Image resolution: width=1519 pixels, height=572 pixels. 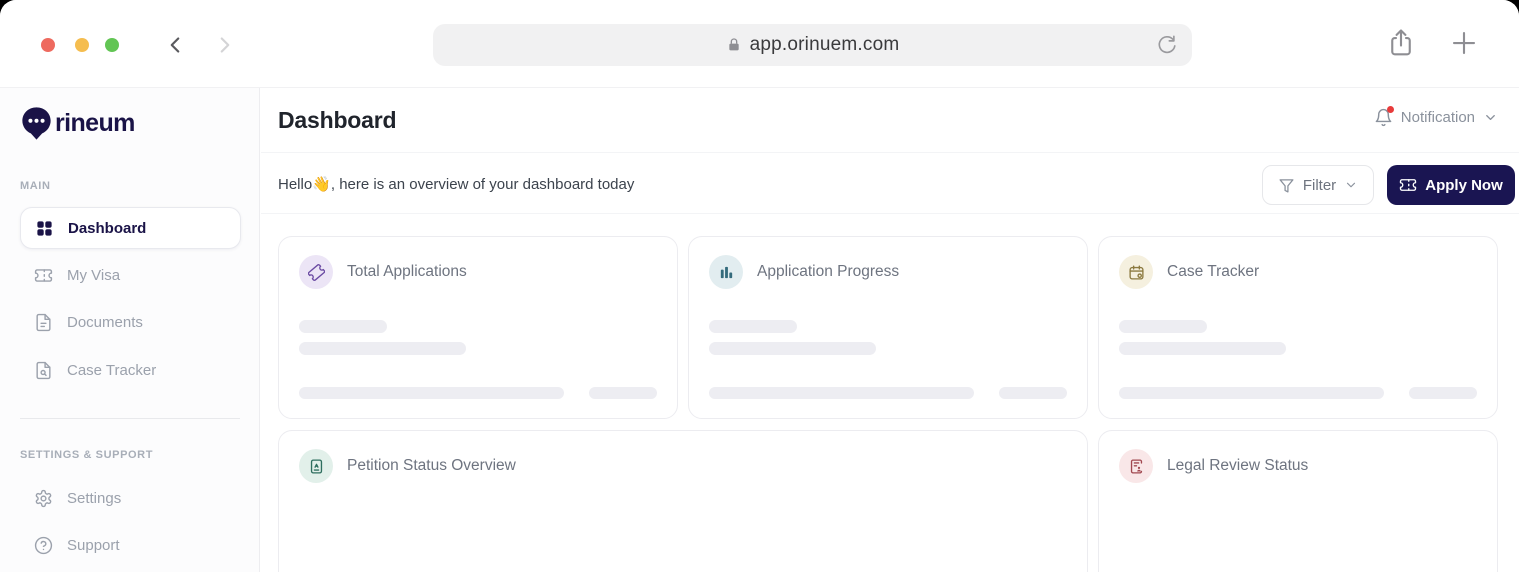 What do you see at coordinates (107, 228) in the screenshot?
I see `sidebar-item-label: Dashboard` at bounding box center [107, 228].